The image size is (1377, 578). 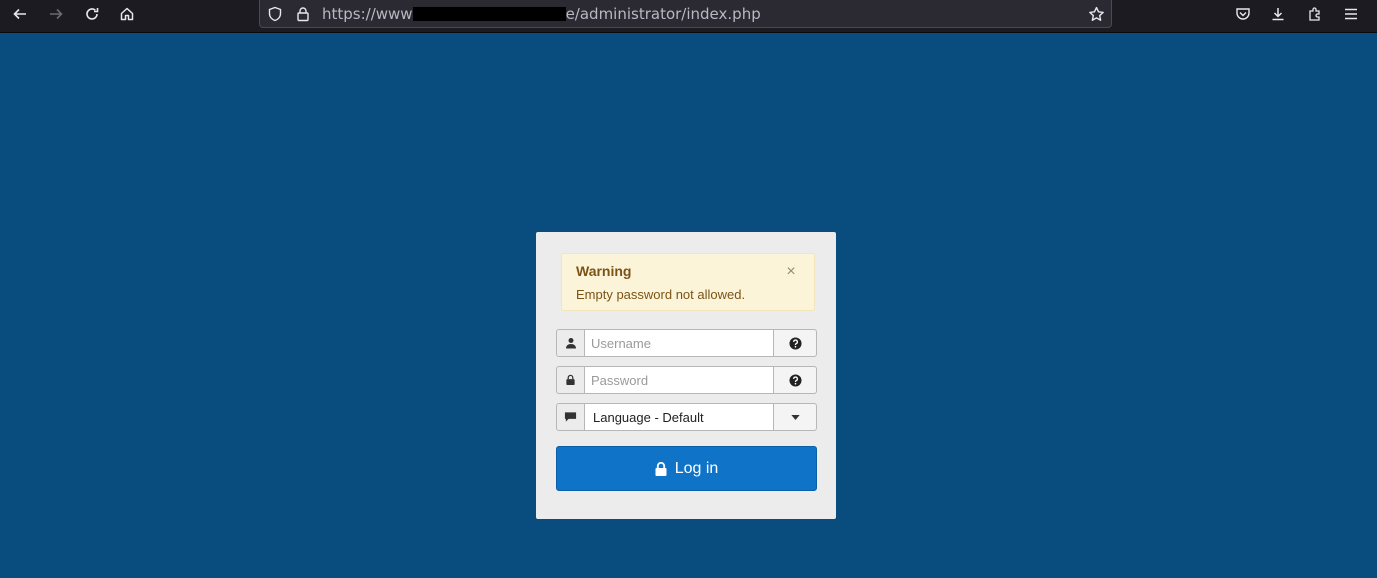 I want to click on download-icon, so click(x=1278, y=14).